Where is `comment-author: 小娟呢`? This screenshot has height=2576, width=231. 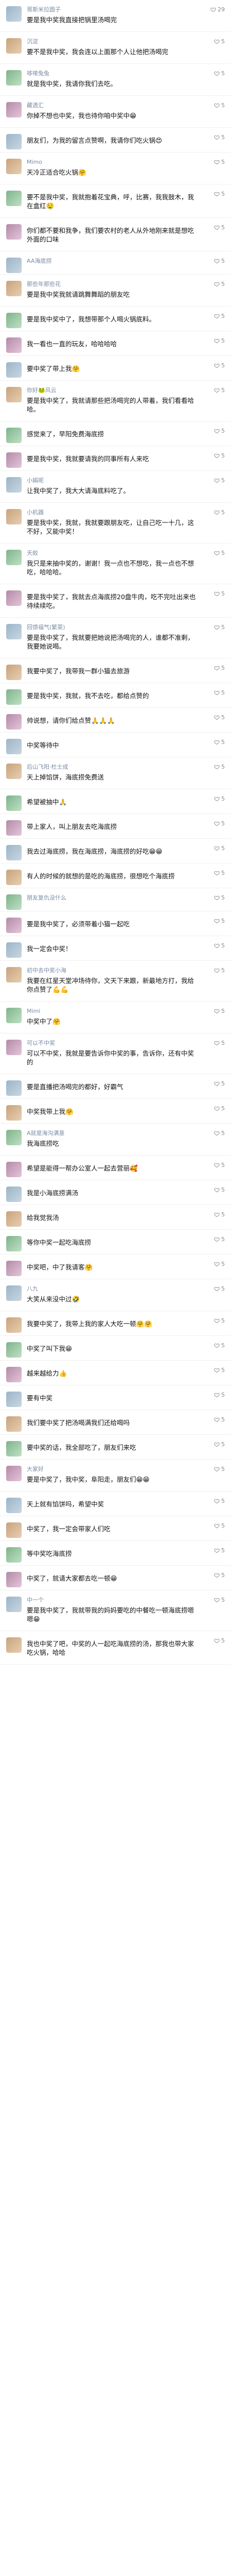
comment-author: 小娟呢 is located at coordinates (104, 480).